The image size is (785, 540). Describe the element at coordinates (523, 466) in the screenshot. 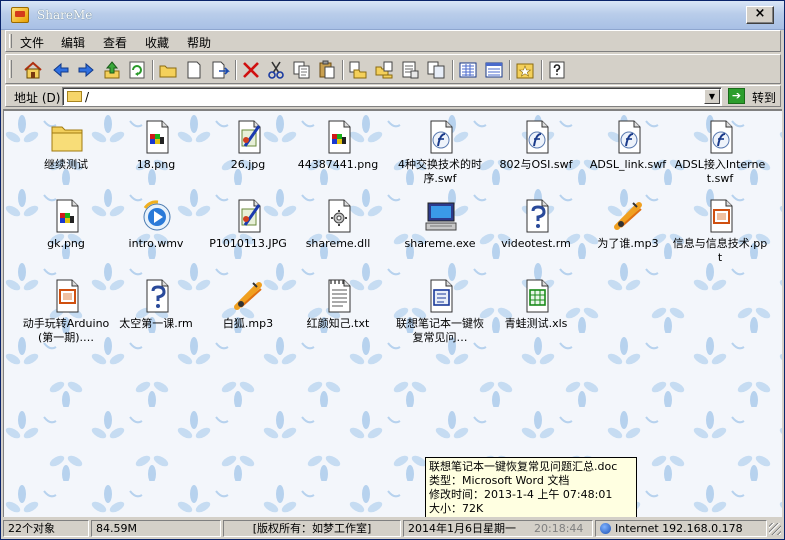

I see `tooltip-filename: 联想笔记本一键恢复常见问题汇总.doc` at that location.